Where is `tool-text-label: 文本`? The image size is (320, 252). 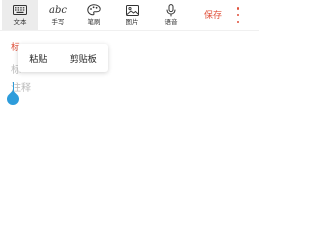
tool-text-label: 文本 is located at coordinates (20, 22).